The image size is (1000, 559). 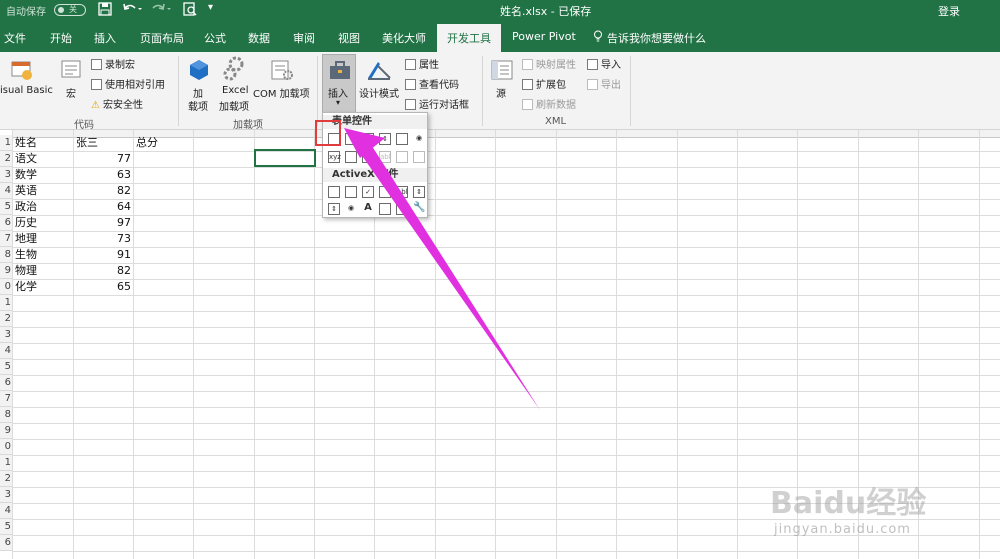 I want to click on print-preview-icon, so click(x=190, y=10).